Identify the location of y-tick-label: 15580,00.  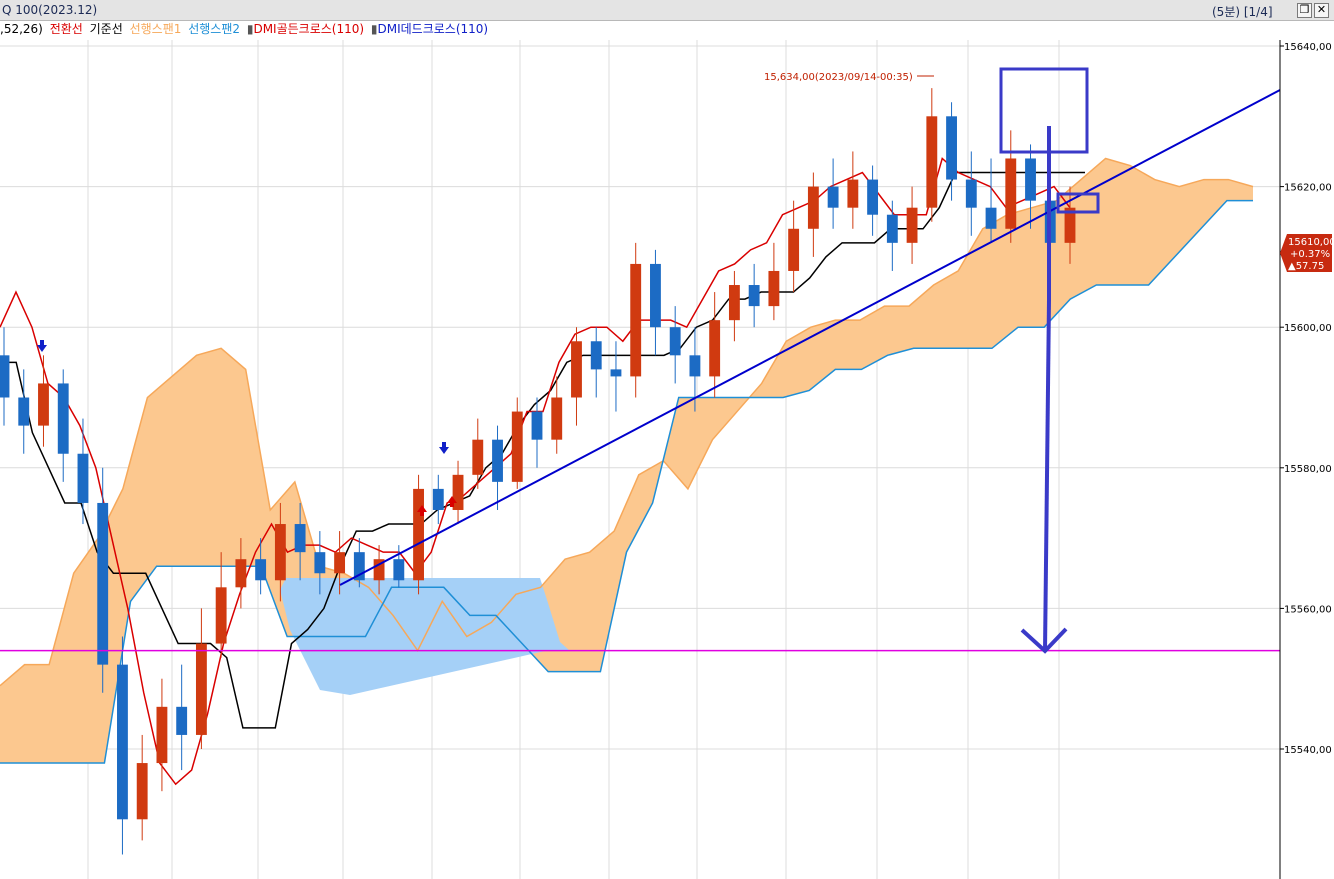
(1308, 469).